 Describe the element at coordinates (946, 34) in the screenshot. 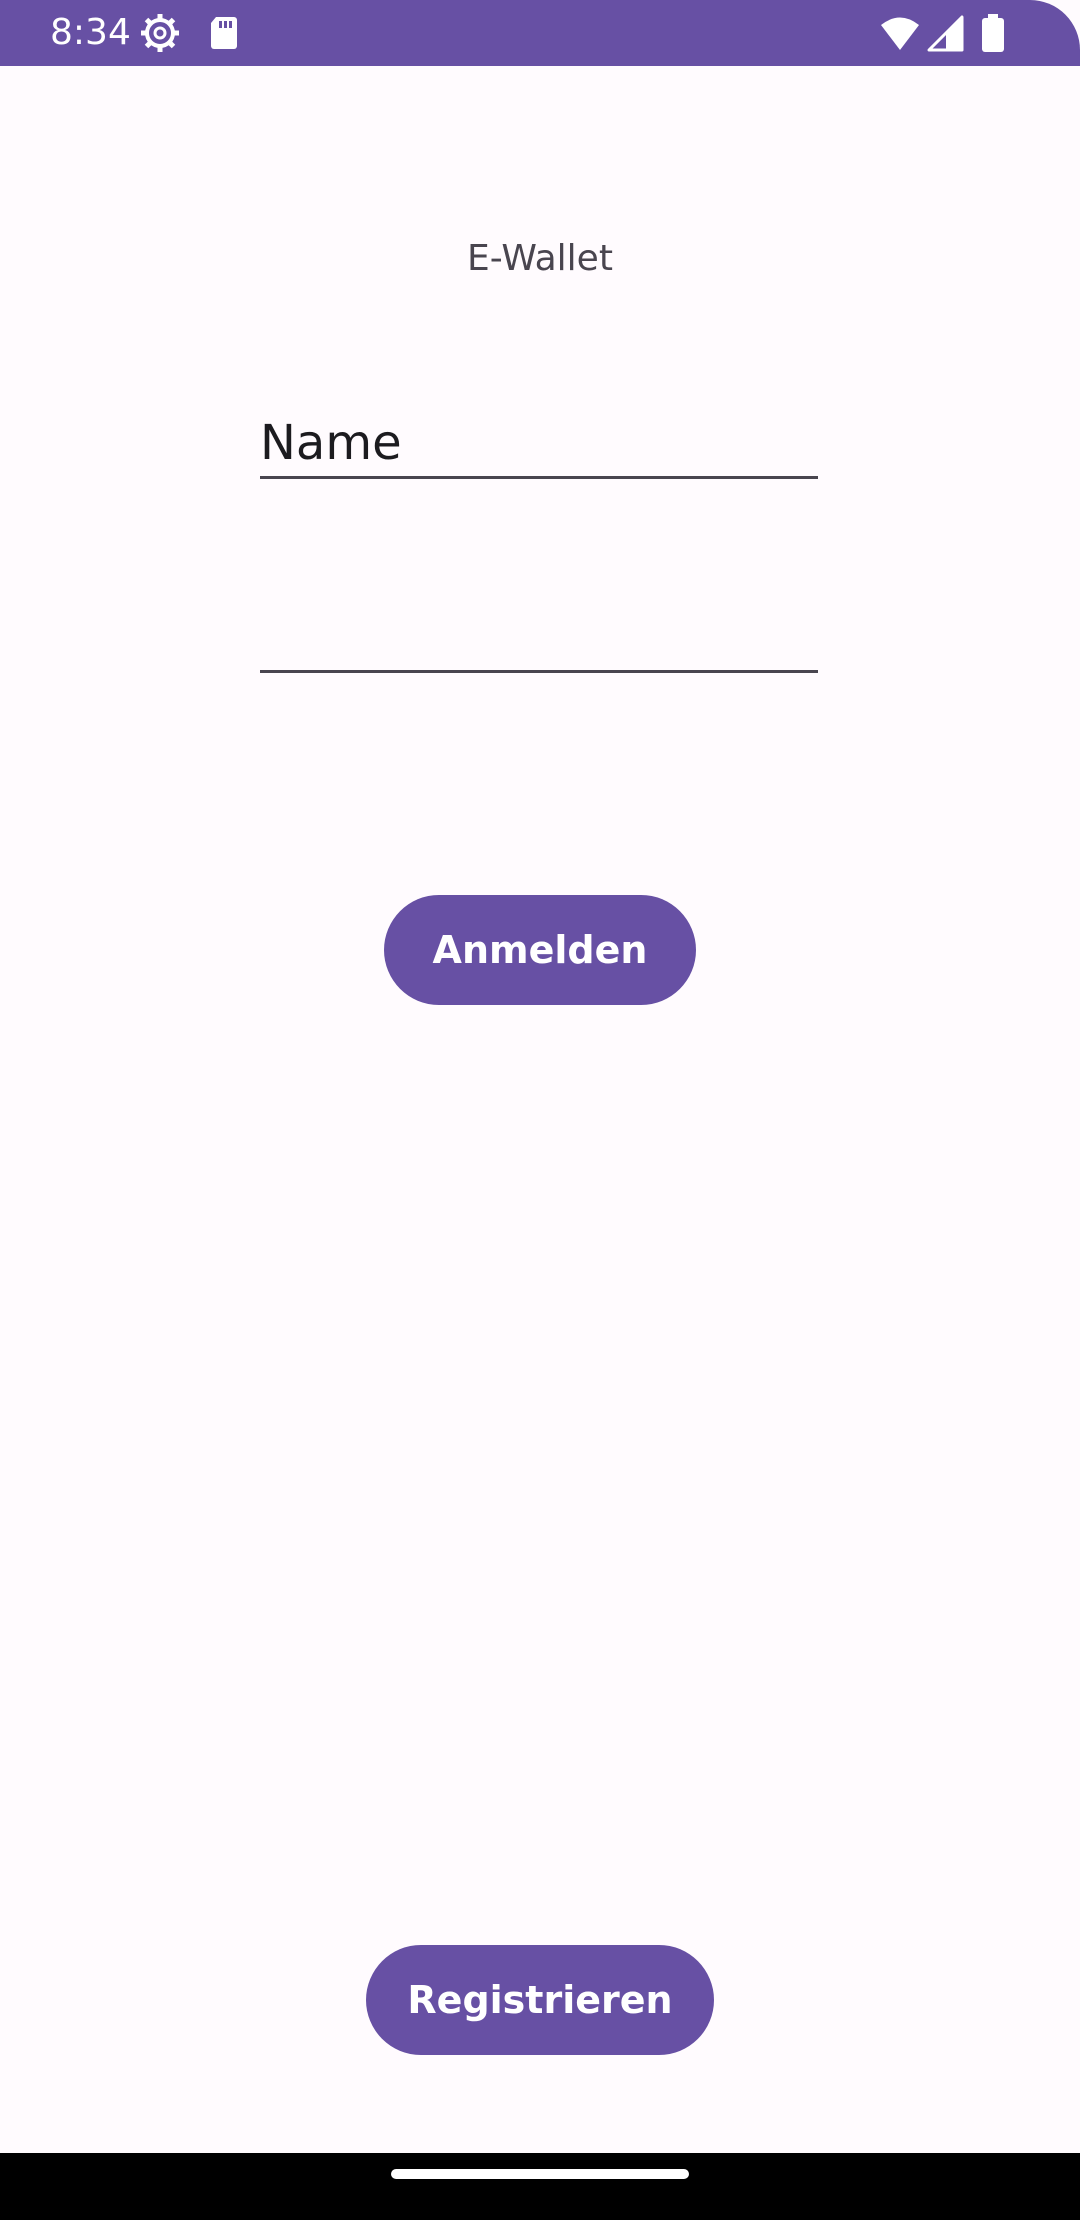

I see `cell-signal-icon` at that location.